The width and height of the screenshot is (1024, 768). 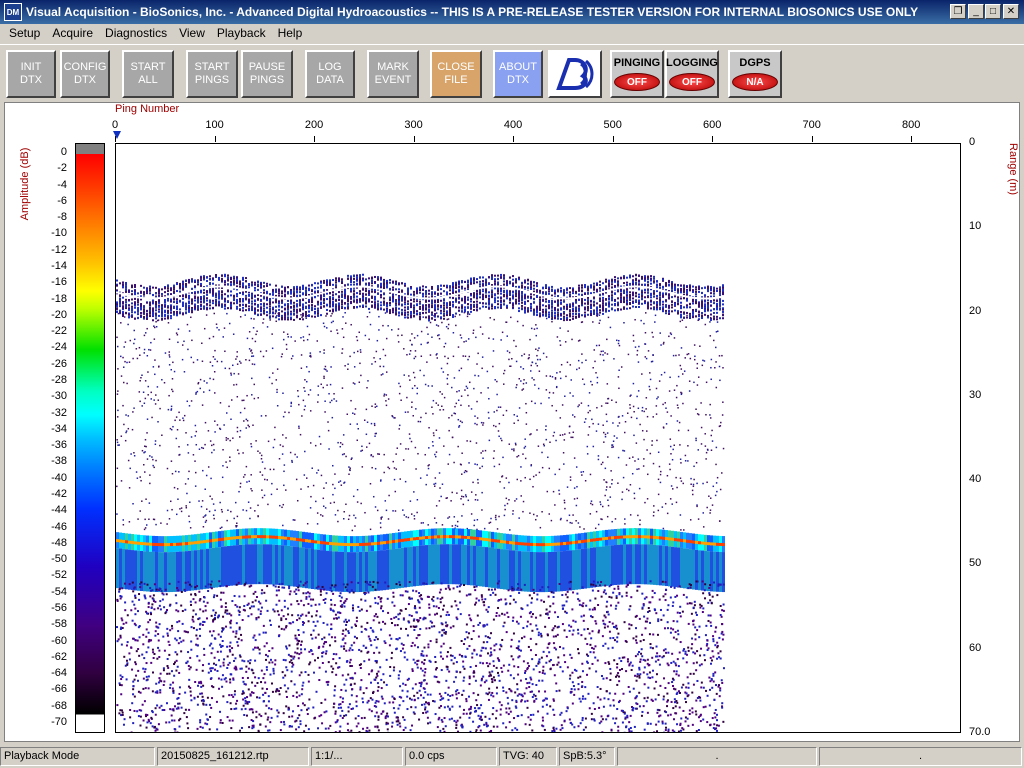 I want to click on log-data-button: LOG DATA, so click(x=330, y=74).